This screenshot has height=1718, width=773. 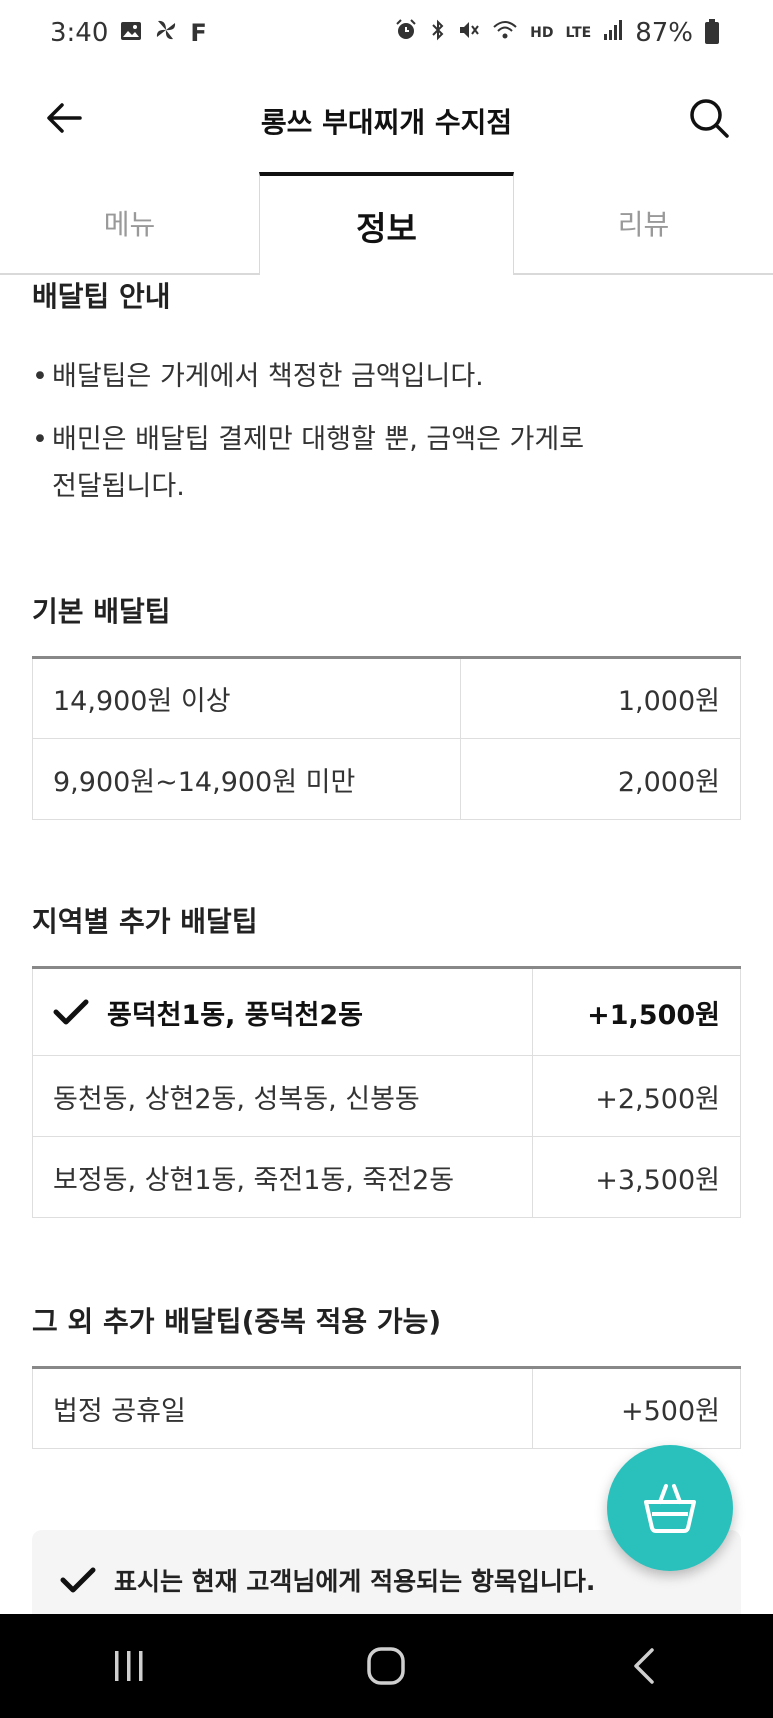 What do you see at coordinates (235, 1015) in the screenshot?
I see `fee-area-label: 풍덕천1동, 풍덕천2동` at bounding box center [235, 1015].